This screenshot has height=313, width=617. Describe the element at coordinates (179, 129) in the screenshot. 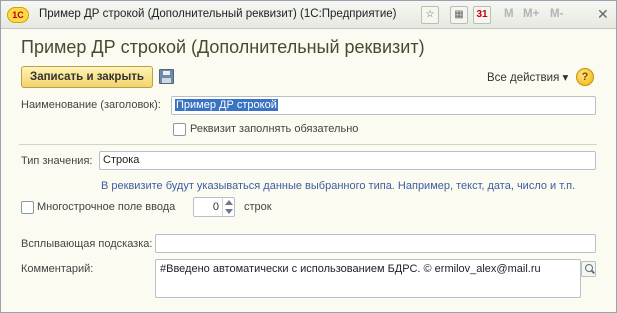

I see `required-checkbox` at that location.